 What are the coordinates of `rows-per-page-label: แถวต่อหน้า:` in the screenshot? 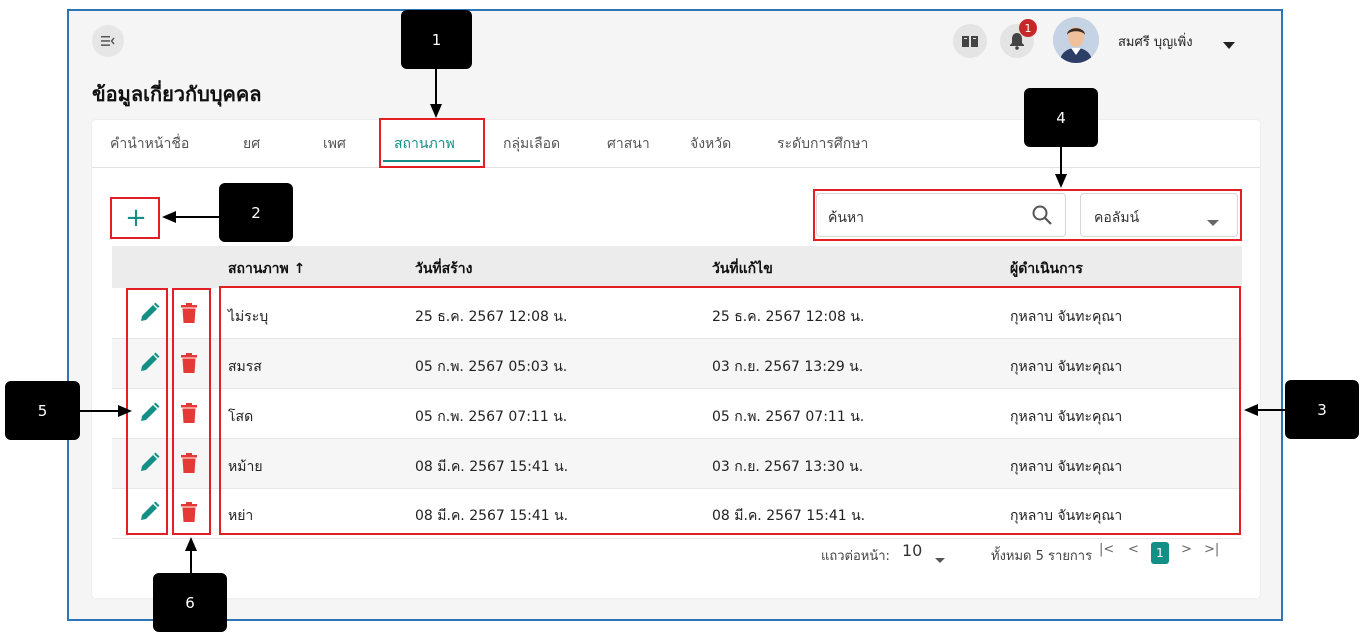 It's located at (855, 556).